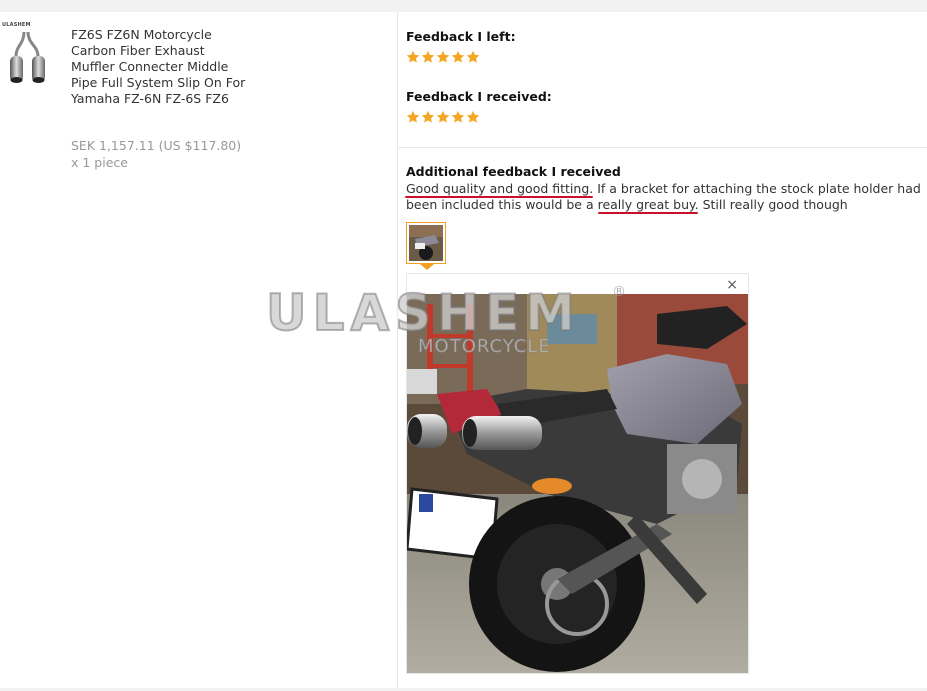  I want to click on product-thumbnail: ULASHEM, so click(28, 55).